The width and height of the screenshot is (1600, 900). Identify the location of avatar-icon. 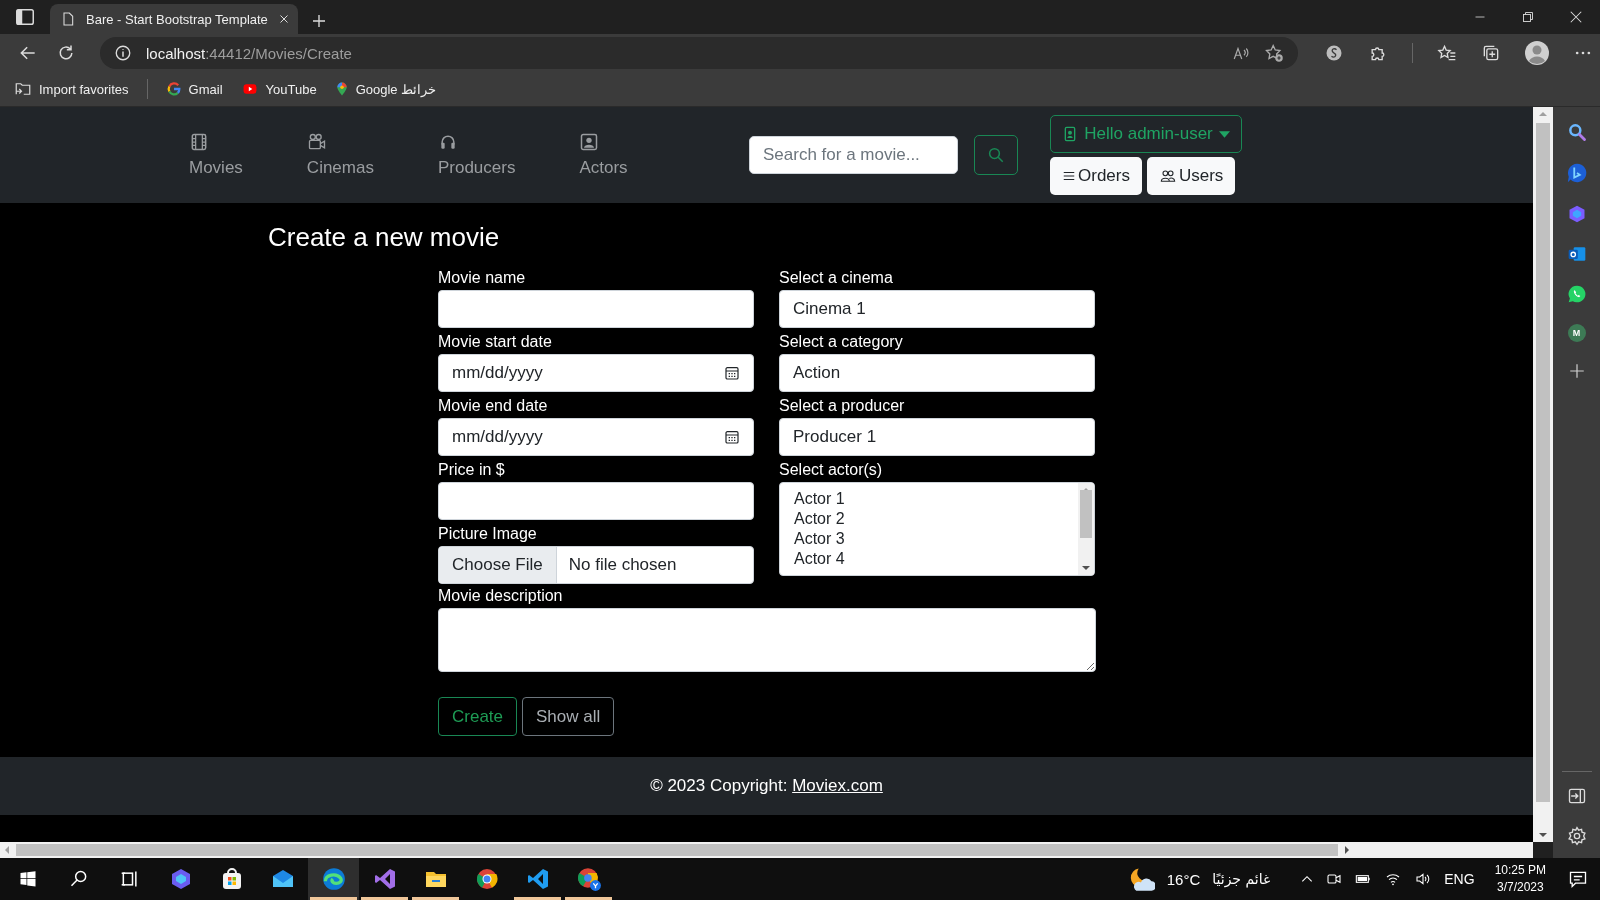
(1537, 53).